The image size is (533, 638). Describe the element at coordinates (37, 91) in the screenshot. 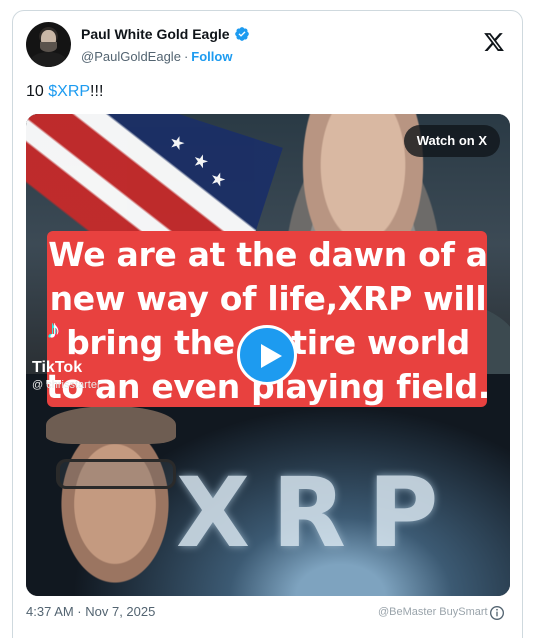

I see `tweet-text-prefix: 10` at that location.